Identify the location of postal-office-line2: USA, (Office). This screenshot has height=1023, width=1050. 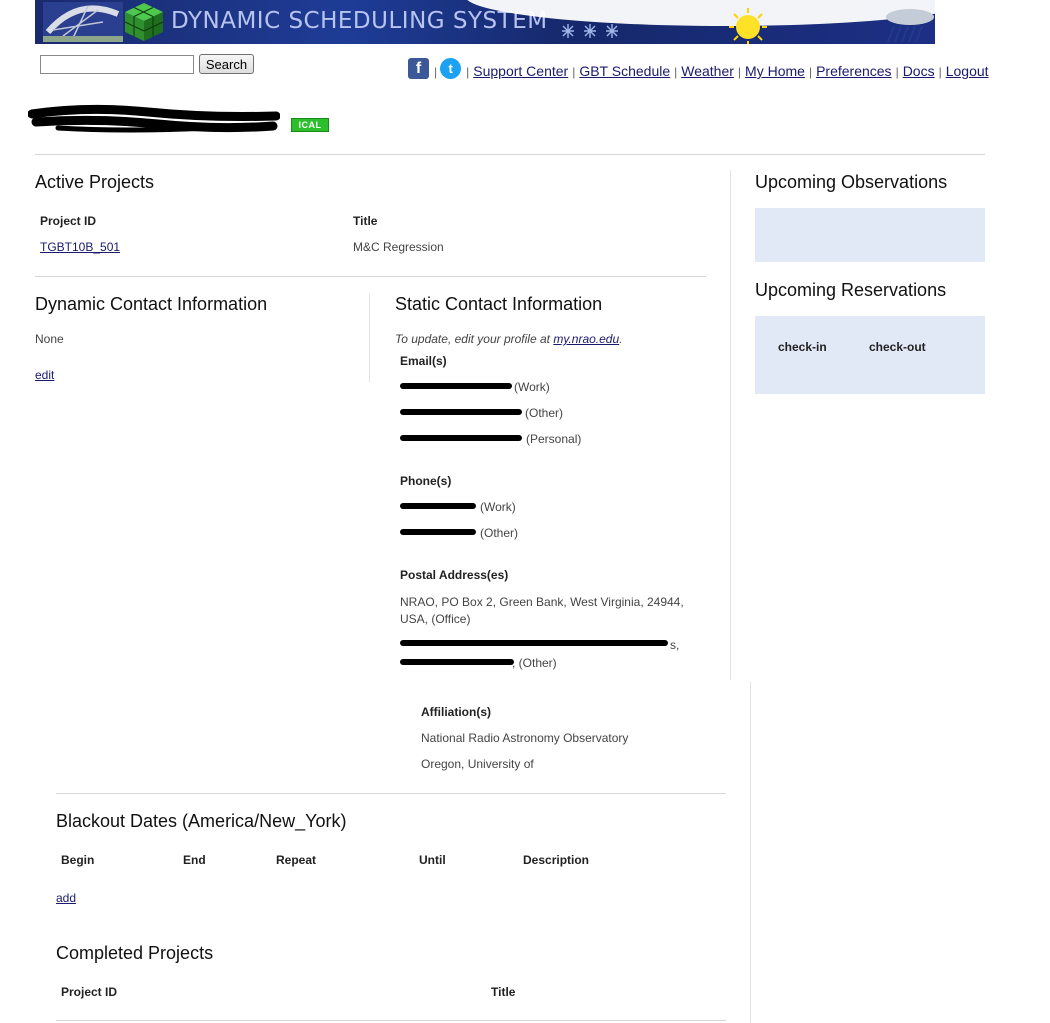
(435, 619).